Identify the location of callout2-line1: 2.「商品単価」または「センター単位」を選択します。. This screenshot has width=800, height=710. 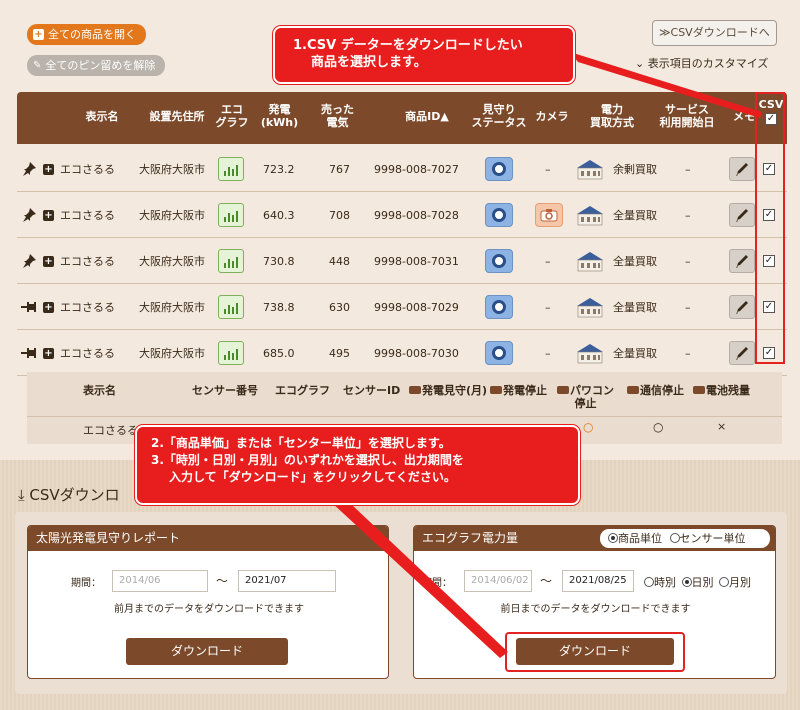
(301, 443).